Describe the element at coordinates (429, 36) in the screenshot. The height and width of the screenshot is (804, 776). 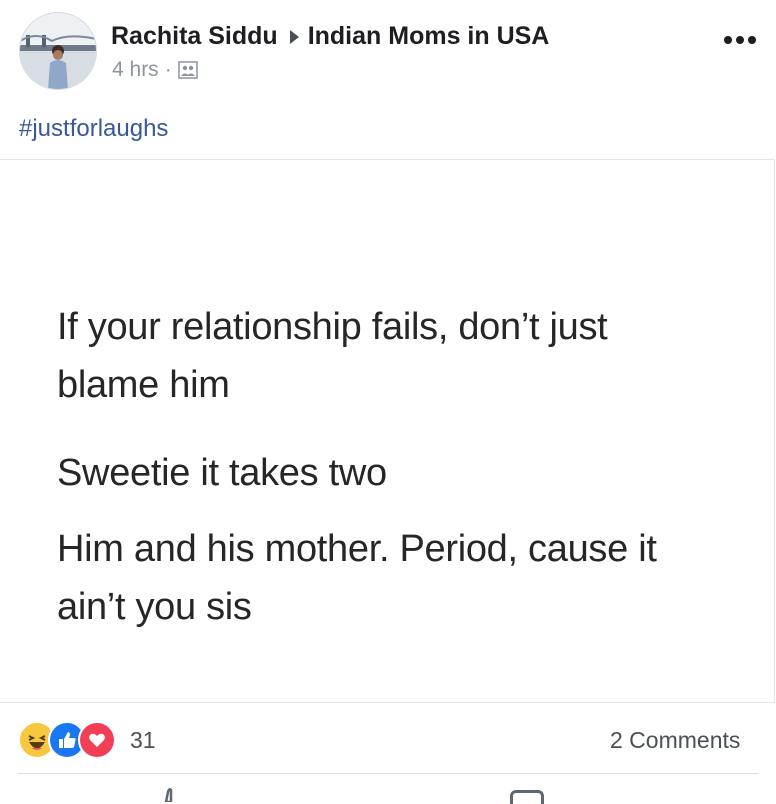
I see `group-name: Indian Moms in USA` at that location.